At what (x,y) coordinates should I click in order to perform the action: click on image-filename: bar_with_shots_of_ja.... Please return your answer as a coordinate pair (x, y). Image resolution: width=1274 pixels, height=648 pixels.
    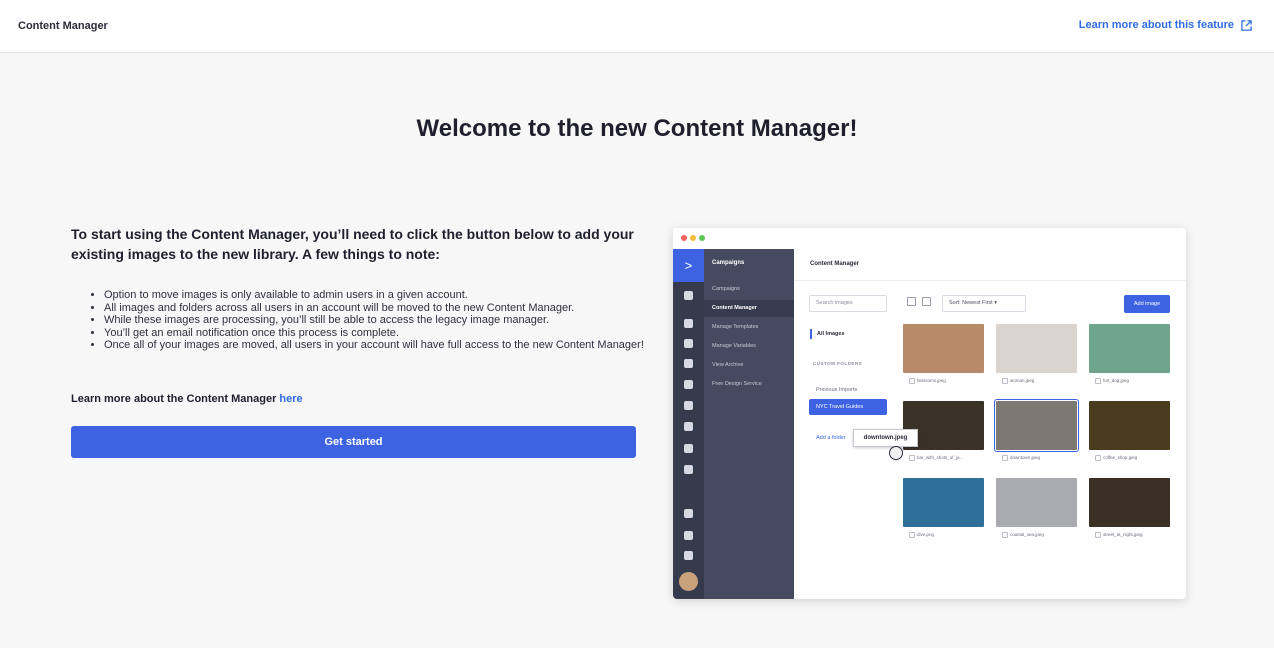
    Looking at the image, I should click on (936, 458).